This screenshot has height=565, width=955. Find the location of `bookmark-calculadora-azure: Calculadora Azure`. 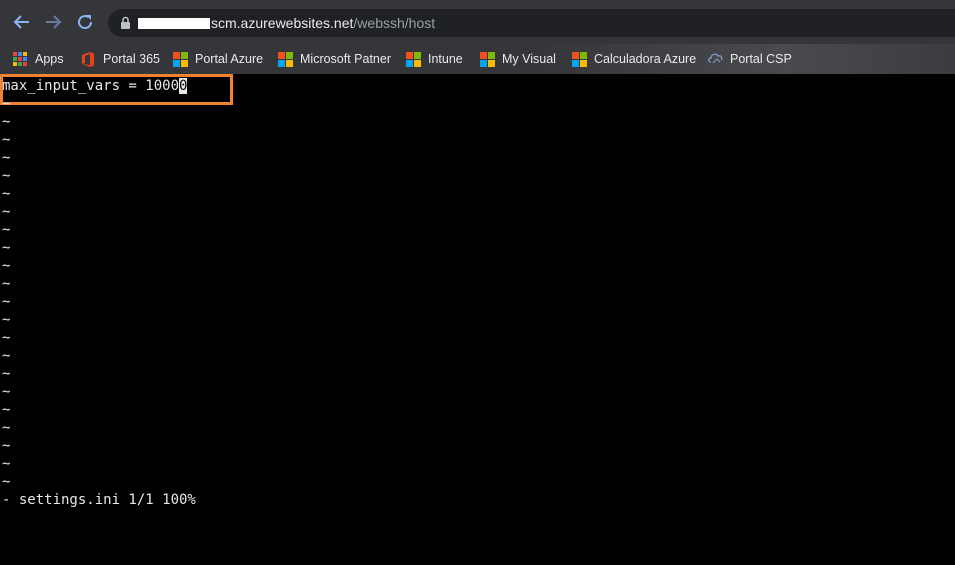

bookmark-calculadora-azure: Calculadora Azure is located at coordinates (634, 59).